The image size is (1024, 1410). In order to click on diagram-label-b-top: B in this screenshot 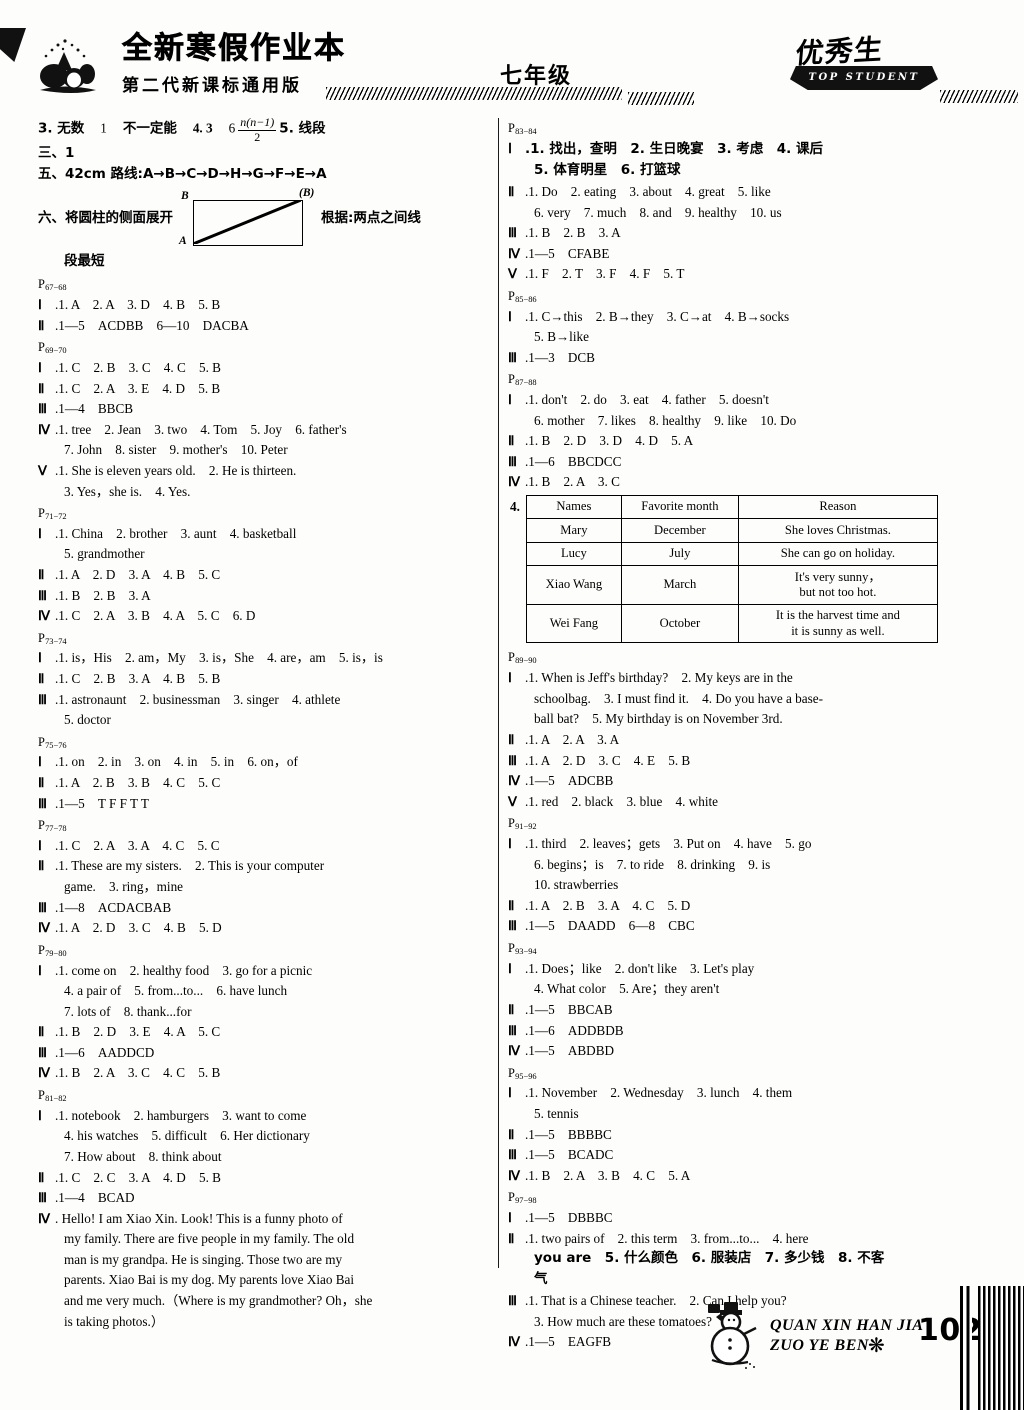, I will do `click(185, 196)`.